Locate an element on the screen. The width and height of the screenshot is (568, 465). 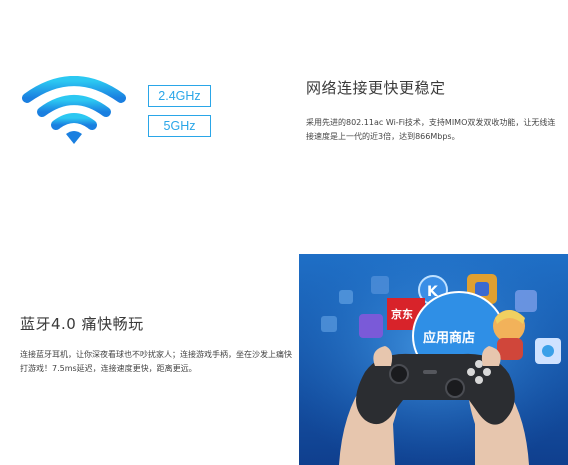
svg-text: 应用商店 is located at coordinates (449, 338).